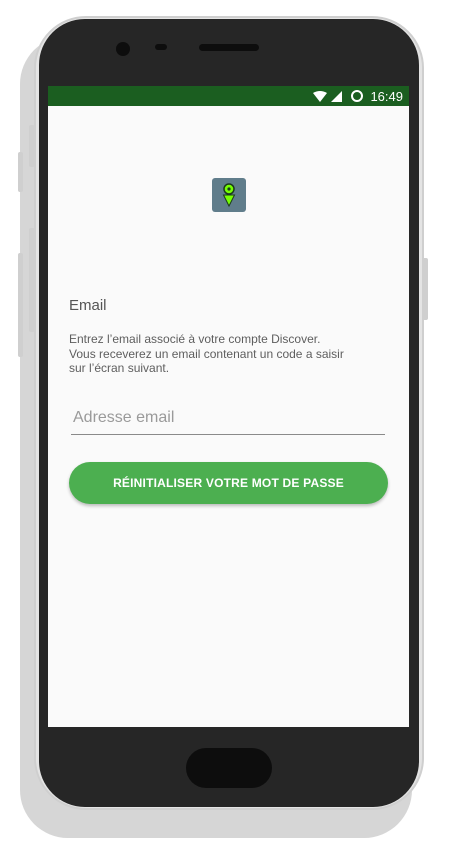 The width and height of the screenshot is (450, 864). I want to click on email-field-container, so click(230, 419).